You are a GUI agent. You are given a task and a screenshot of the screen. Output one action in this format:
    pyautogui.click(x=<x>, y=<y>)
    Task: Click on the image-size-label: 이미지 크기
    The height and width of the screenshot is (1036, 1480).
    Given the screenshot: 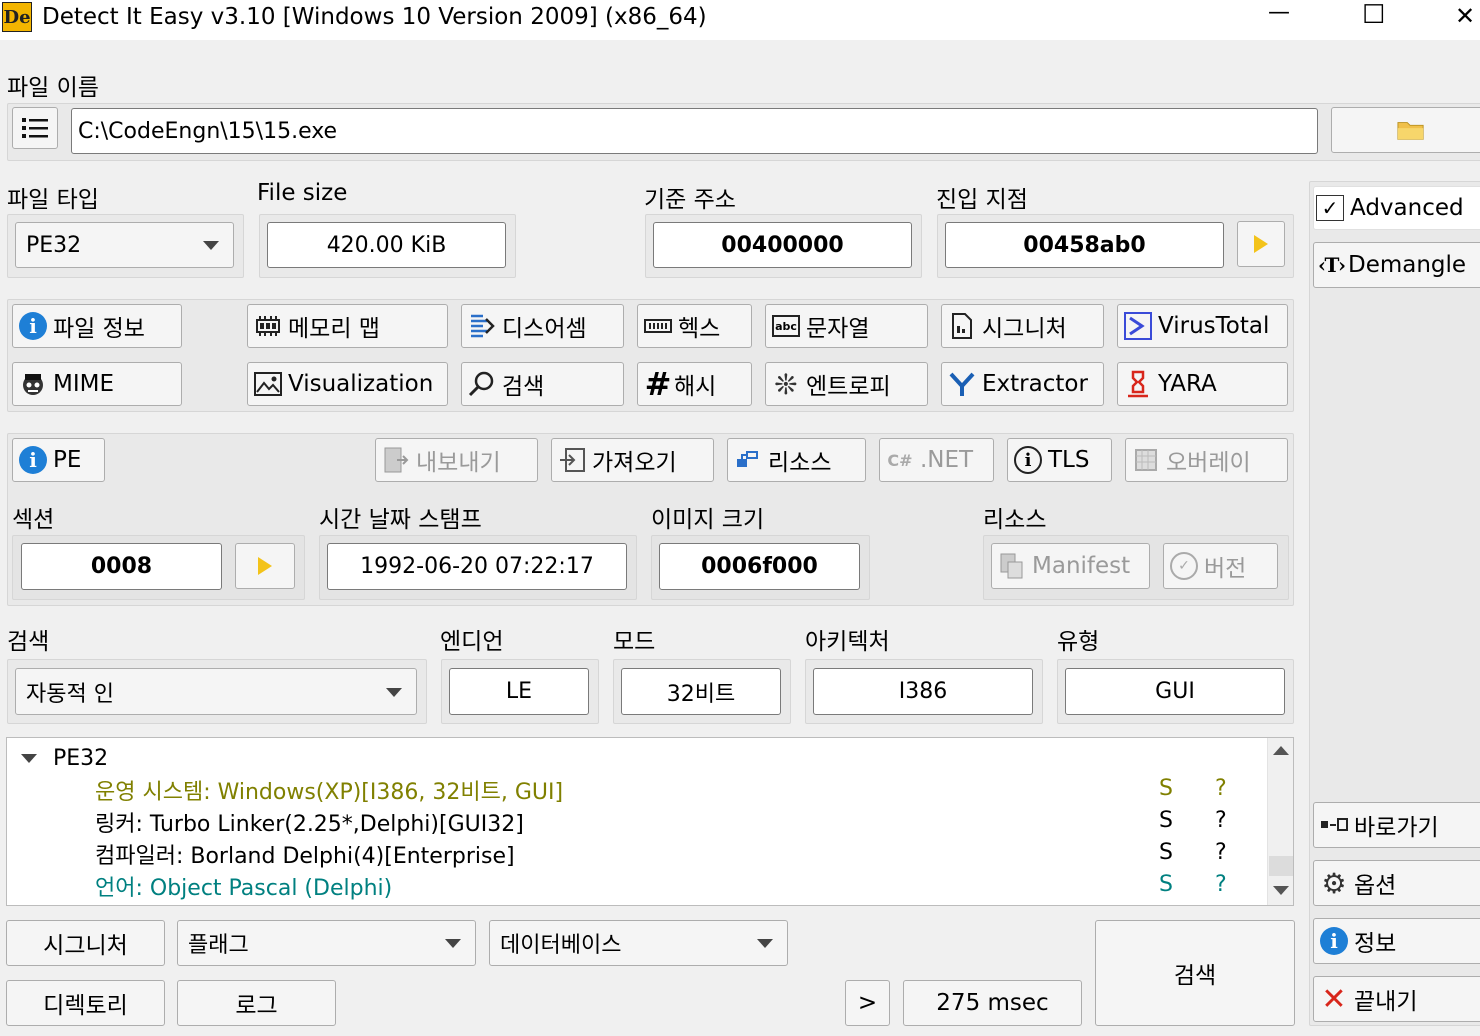 What is the action you would take?
    pyautogui.click(x=708, y=520)
    